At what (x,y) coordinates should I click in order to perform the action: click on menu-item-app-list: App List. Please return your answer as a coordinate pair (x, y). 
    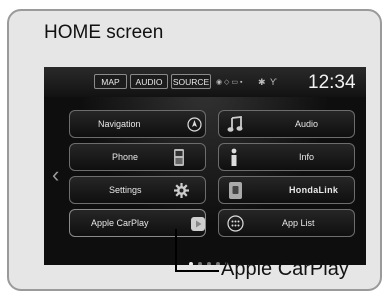
    Looking at the image, I should click on (286, 223).